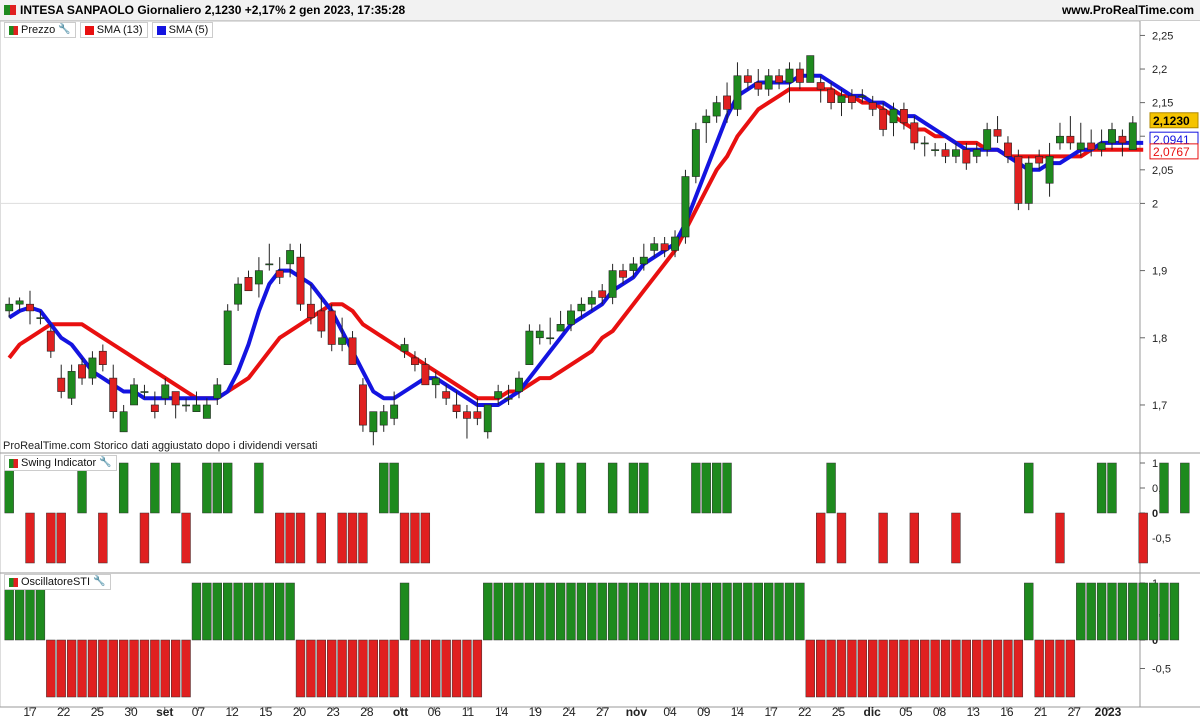  I want to click on legend-sma5: SMA (5), so click(182, 30).